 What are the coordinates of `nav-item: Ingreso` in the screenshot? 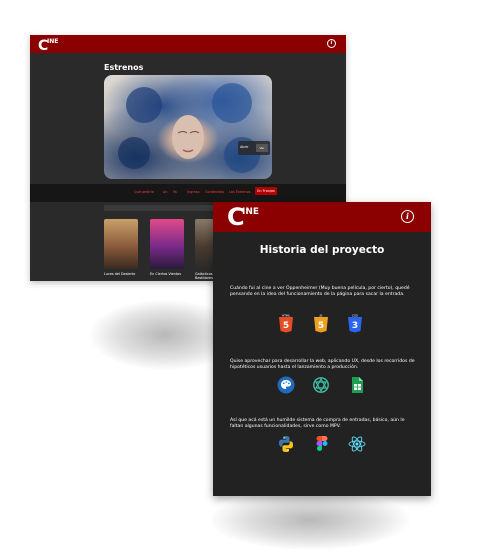 It's located at (193, 192).